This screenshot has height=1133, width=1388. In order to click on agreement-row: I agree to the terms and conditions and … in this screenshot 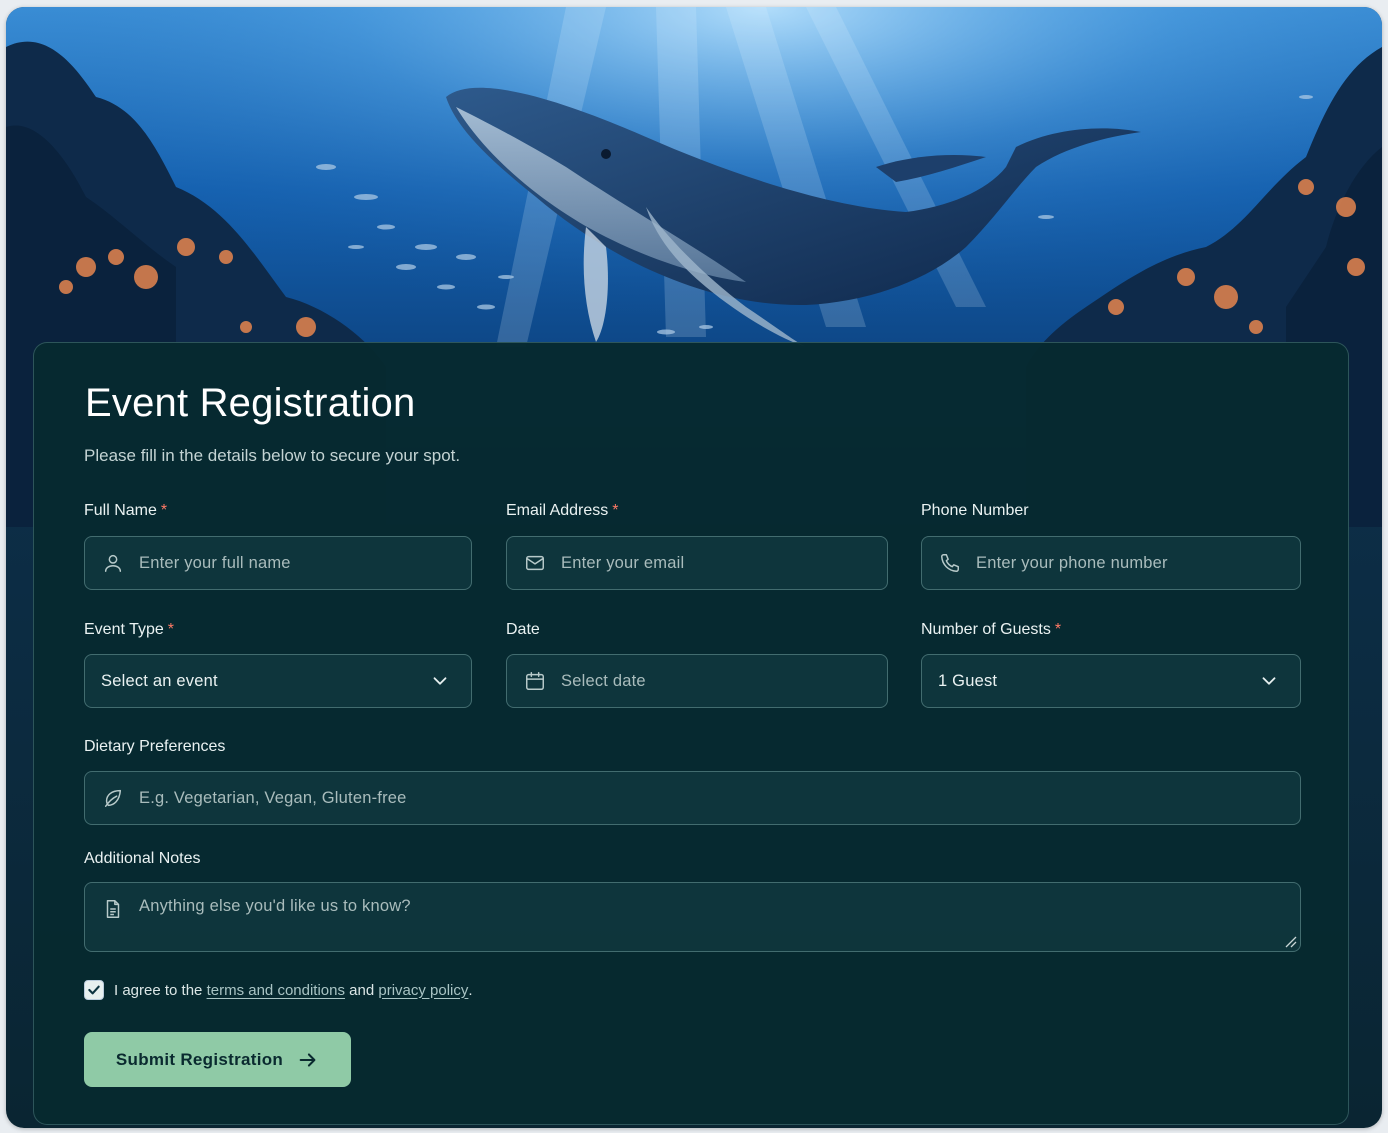, I will do `click(278, 990)`.